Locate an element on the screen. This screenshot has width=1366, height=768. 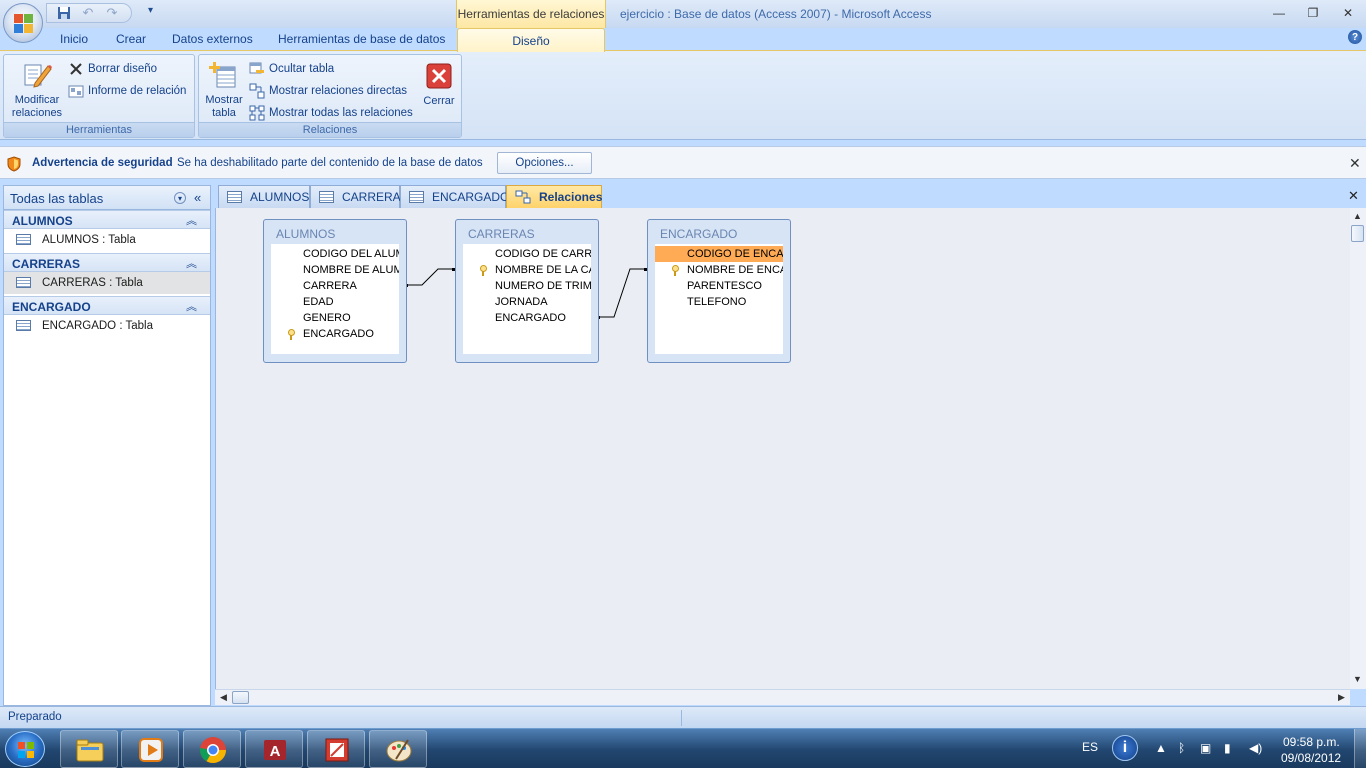
network-icon: ▮ is located at coordinates (1227, 748).